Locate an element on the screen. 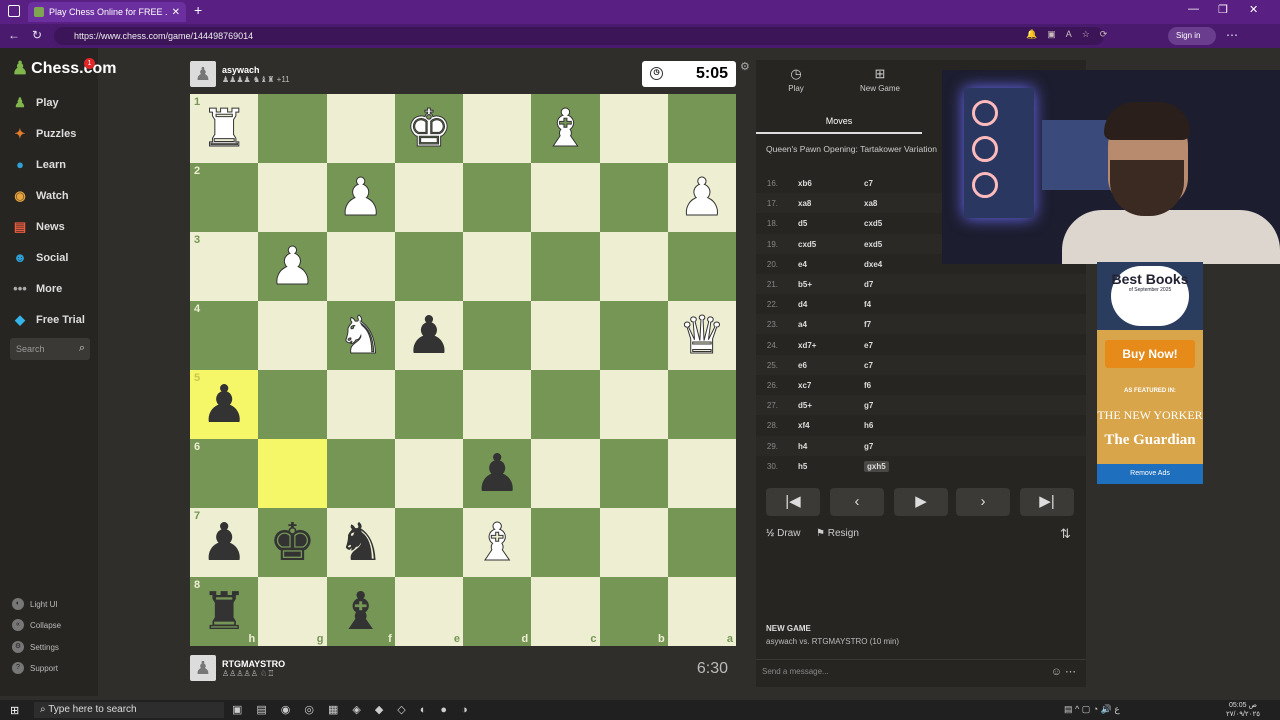  black-move: h6 is located at coordinates (868, 425).